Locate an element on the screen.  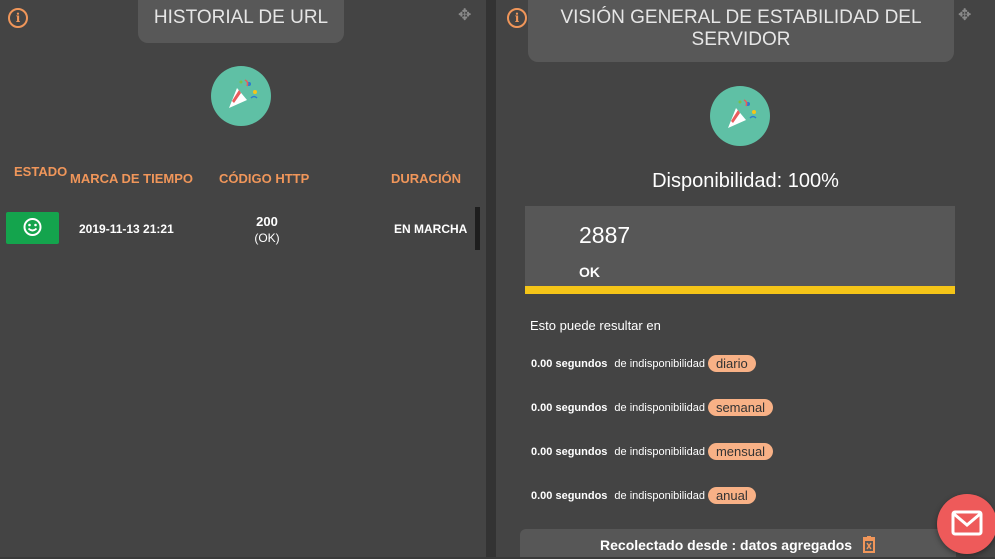
mail-button is located at coordinates (966, 524).